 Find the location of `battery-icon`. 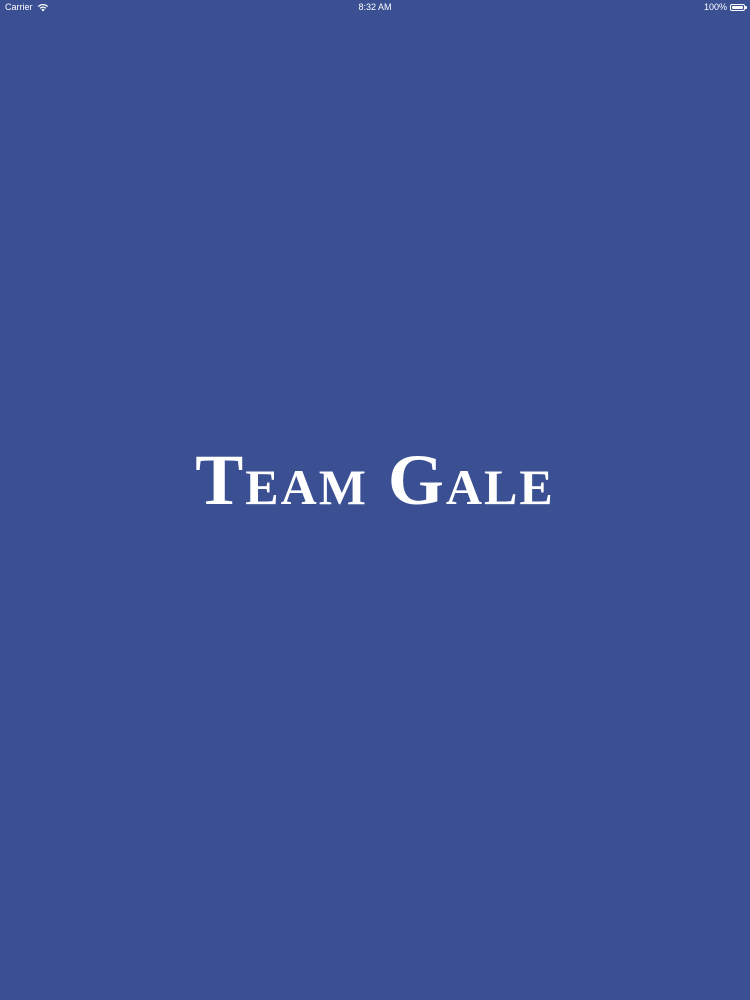

battery-icon is located at coordinates (738, 7).